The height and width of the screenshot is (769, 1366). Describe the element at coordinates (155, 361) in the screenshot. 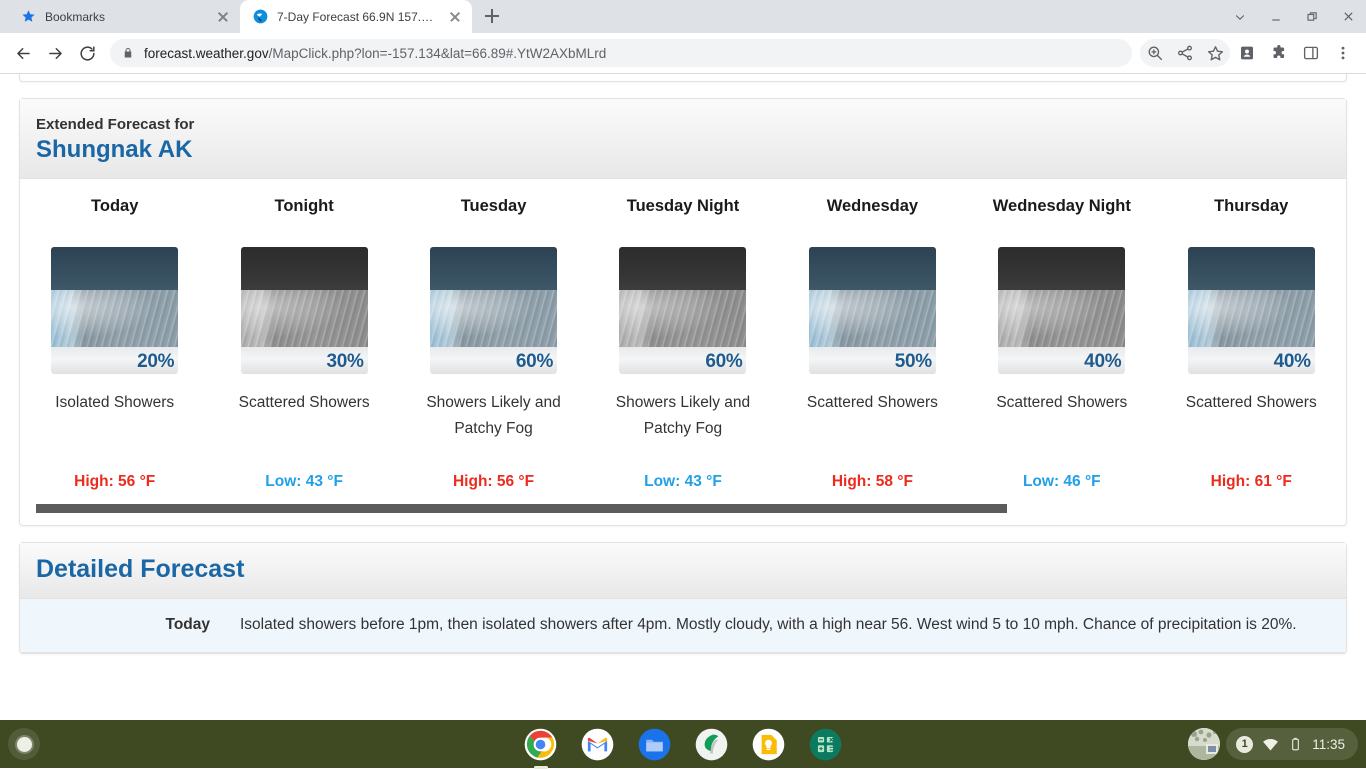

I see `precip-percent: 20%` at that location.